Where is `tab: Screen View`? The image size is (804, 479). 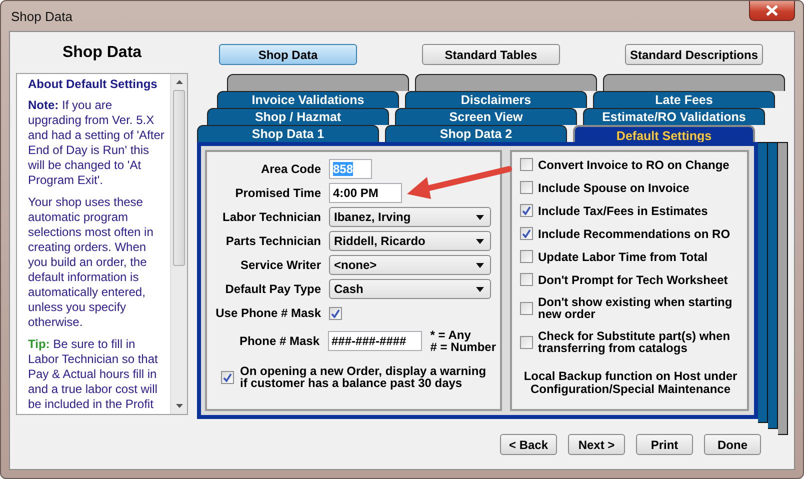
tab: Screen View is located at coordinates (486, 116).